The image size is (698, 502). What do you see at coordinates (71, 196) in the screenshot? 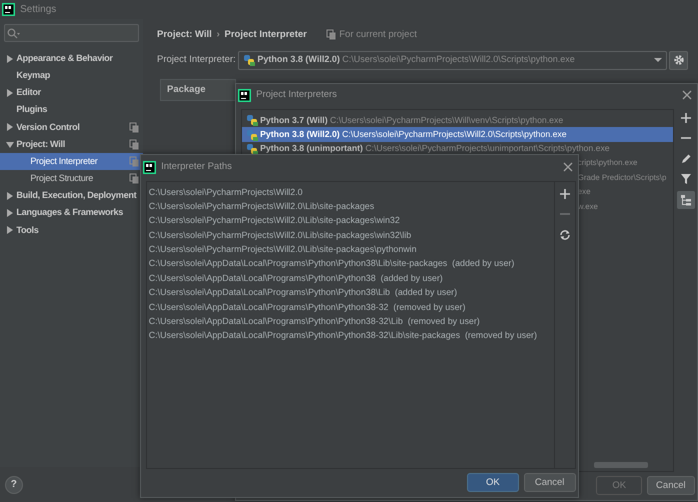
I see `sidebar-item: Build, Execution, Deployment` at bounding box center [71, 196].